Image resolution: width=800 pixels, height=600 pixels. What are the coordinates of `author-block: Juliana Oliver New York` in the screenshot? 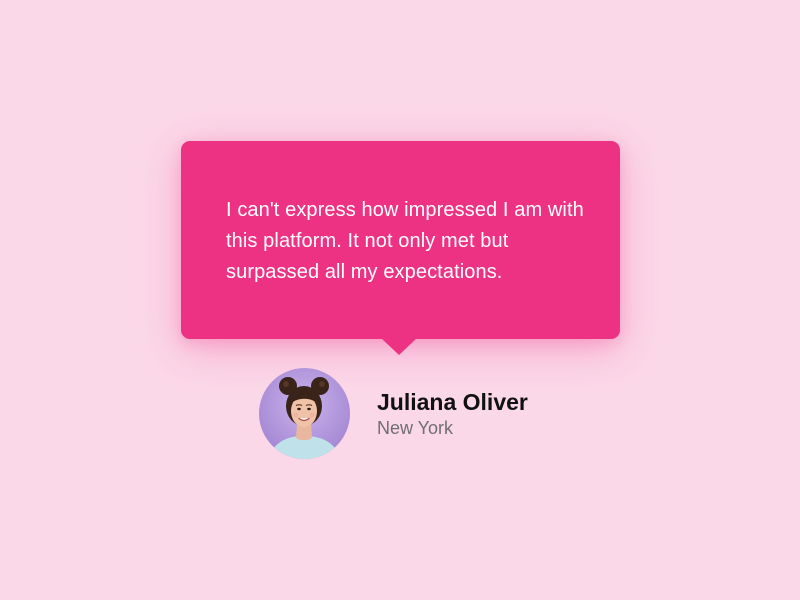 It's located at (393, 413).